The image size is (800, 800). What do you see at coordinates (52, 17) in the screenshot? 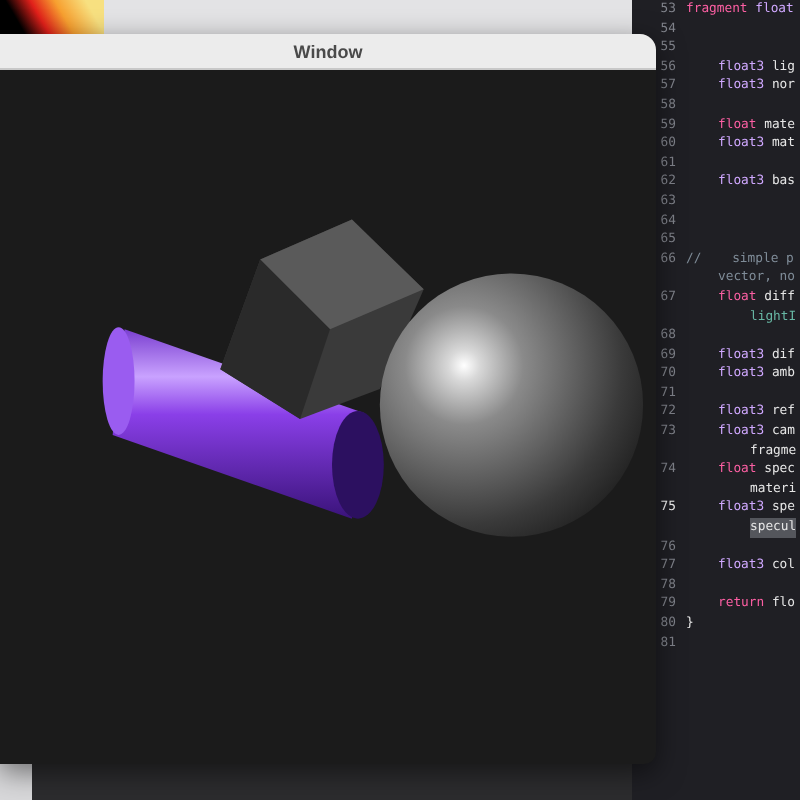
I see `color-gradient-swatch` at bounding box center [52, 17].